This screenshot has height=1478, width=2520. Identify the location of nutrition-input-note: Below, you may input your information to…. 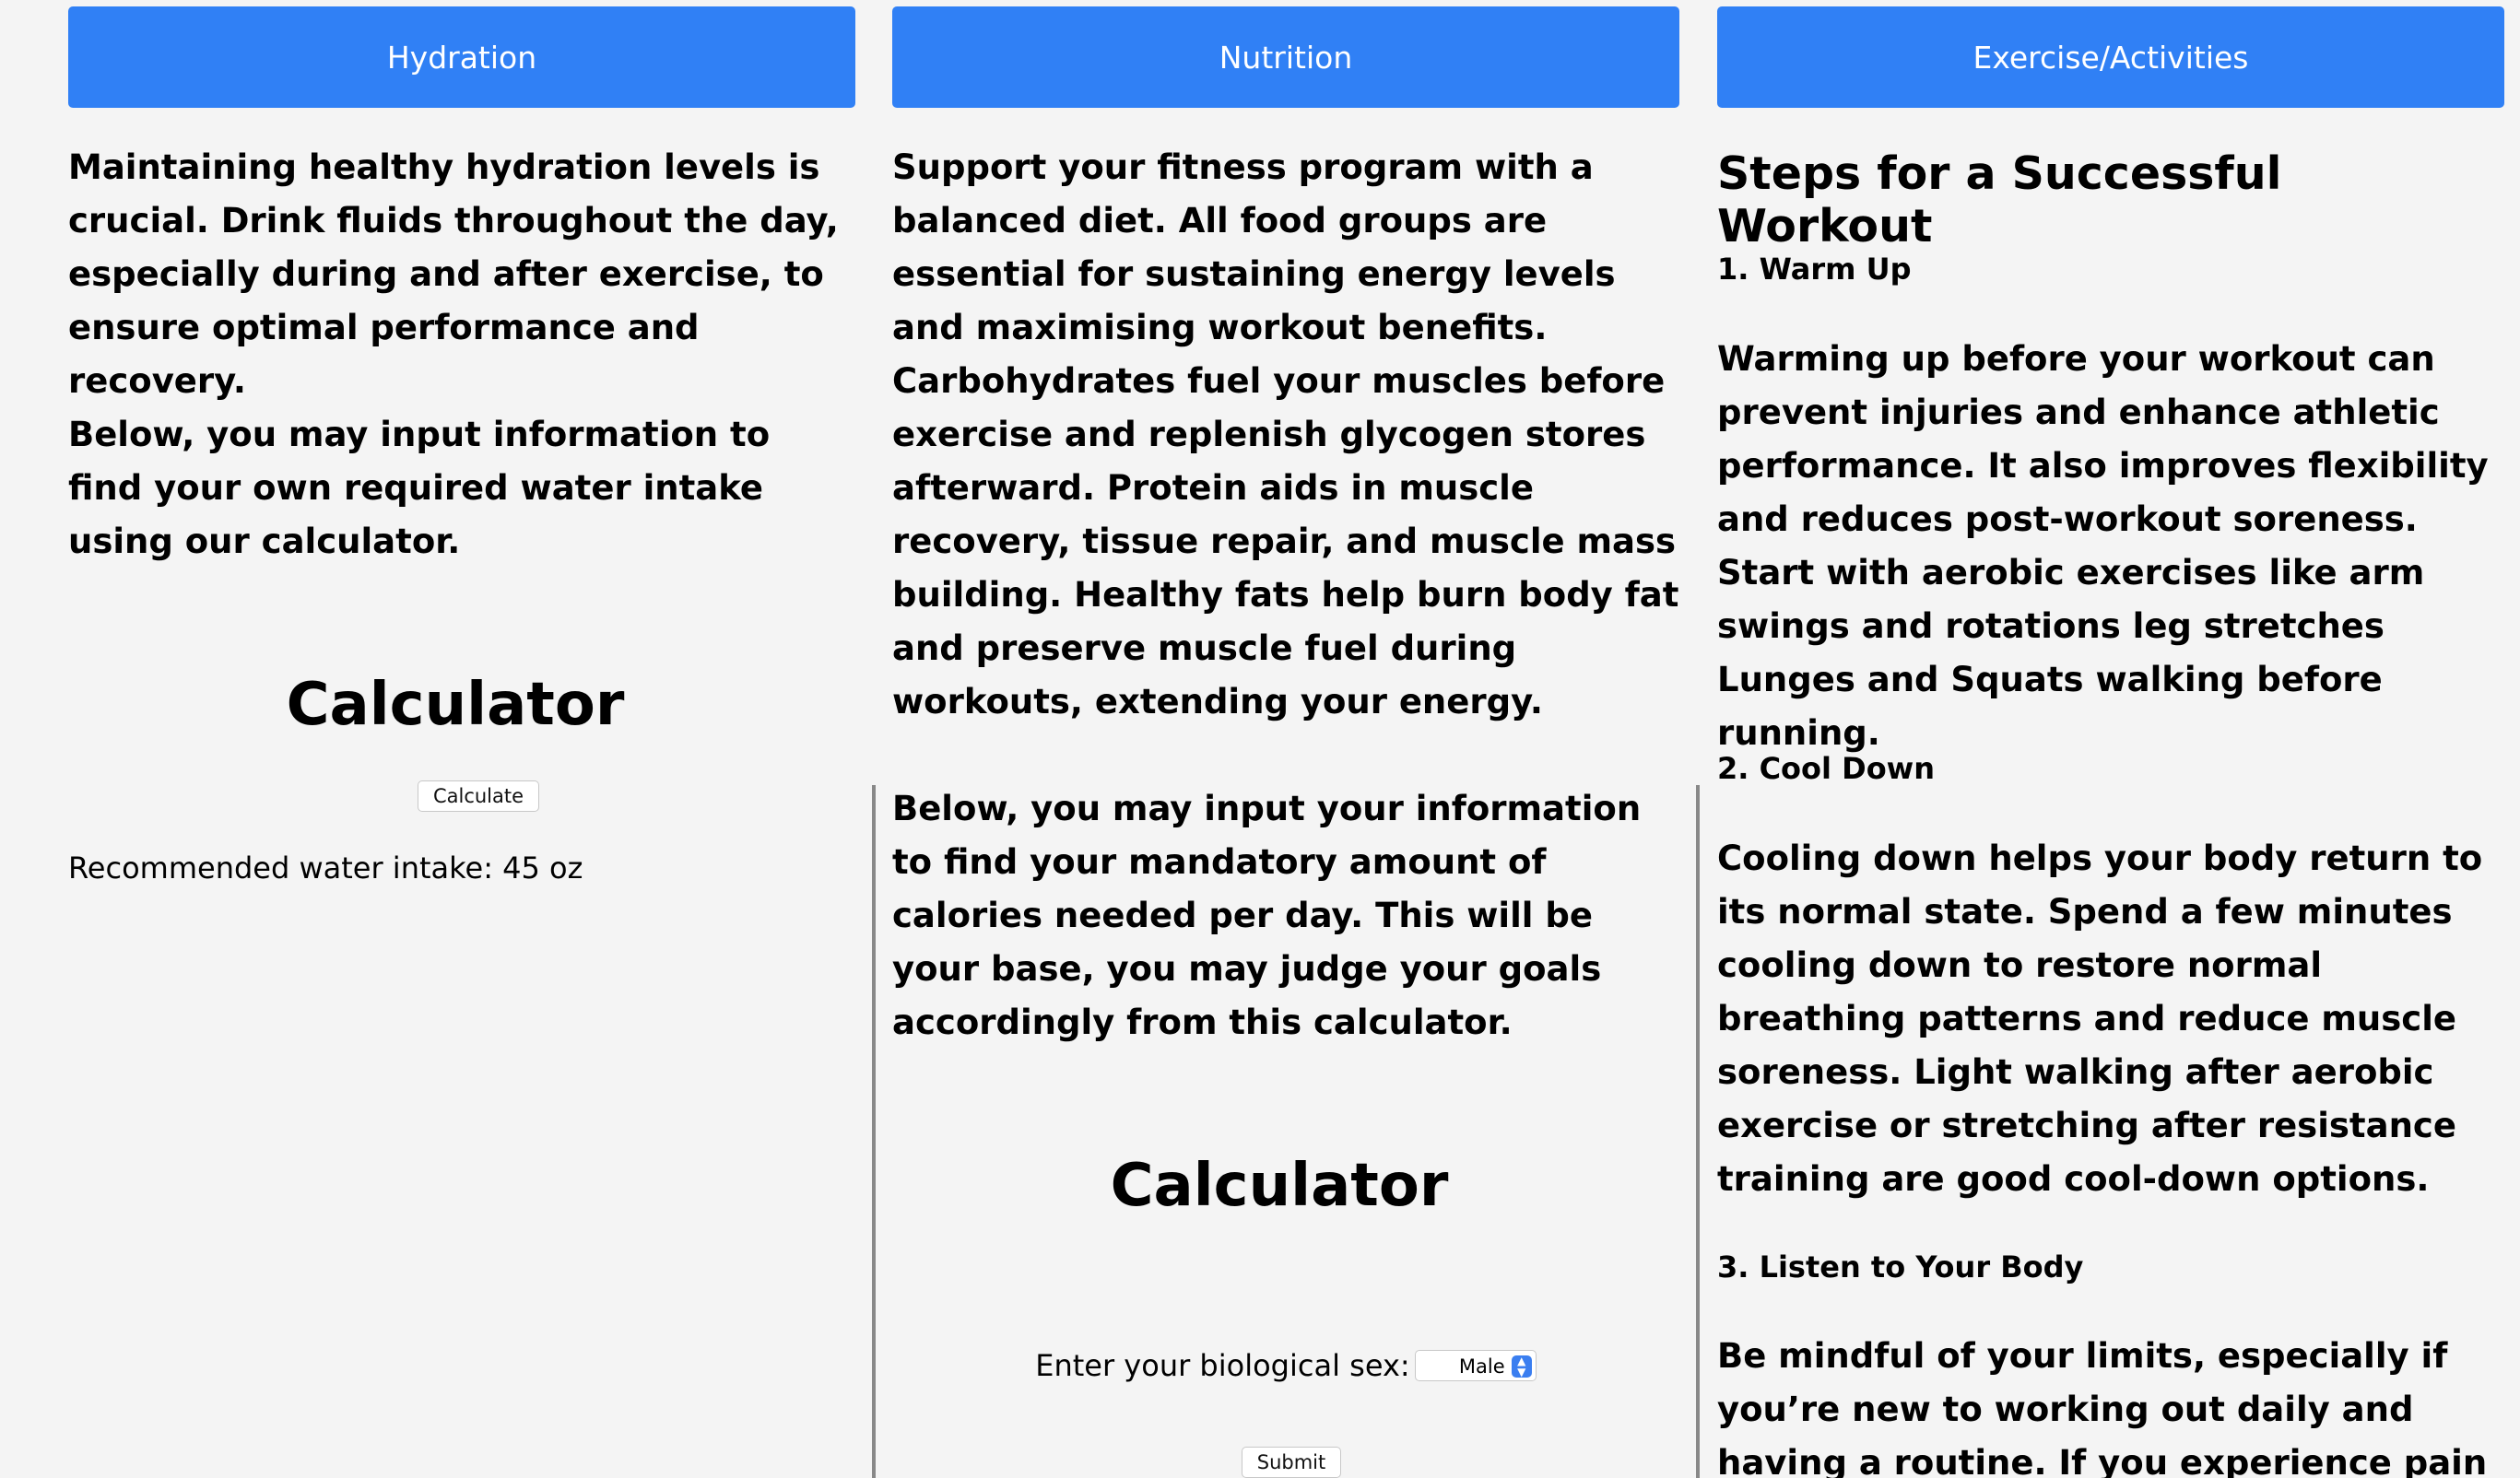
(1267, 915).